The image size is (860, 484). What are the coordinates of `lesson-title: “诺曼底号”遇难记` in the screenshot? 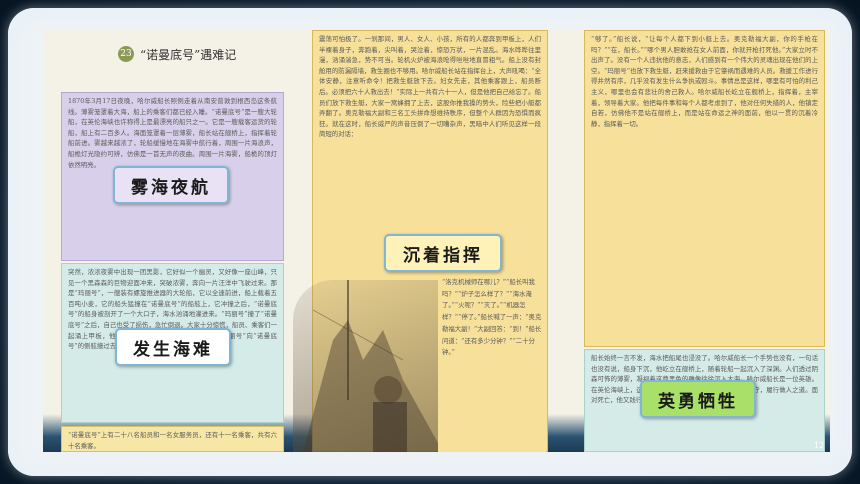 It's located at (188, 54).